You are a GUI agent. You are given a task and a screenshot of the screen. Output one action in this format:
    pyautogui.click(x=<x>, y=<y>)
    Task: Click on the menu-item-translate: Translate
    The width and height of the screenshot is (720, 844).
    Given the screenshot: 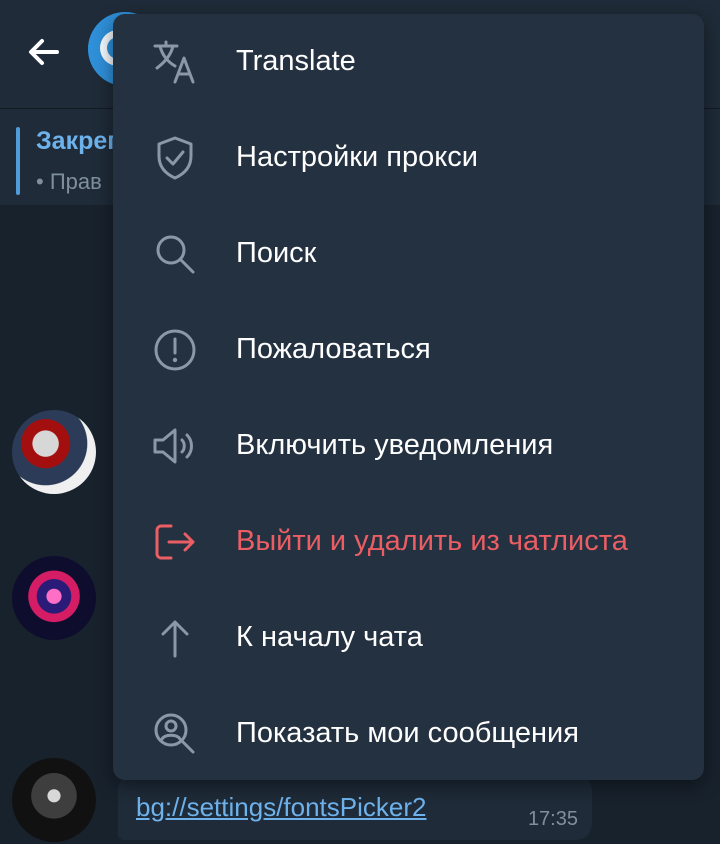 What is the action you would take?
    pyautogui.click(x=408, y=62)
    